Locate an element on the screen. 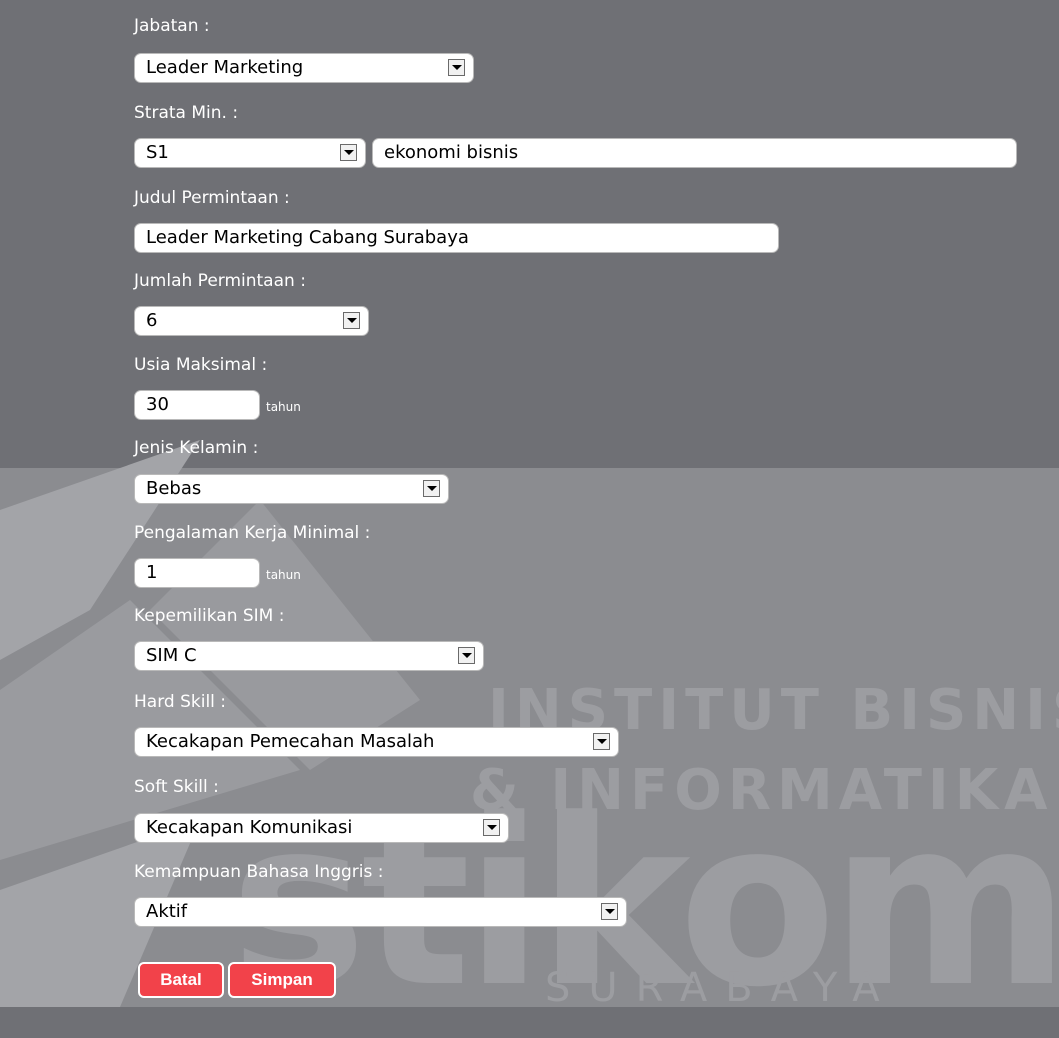 The height and width of the screenshot is (1038, 1059). jurusan-value: ekonomi bisnis is located at coordinates (451, 152).